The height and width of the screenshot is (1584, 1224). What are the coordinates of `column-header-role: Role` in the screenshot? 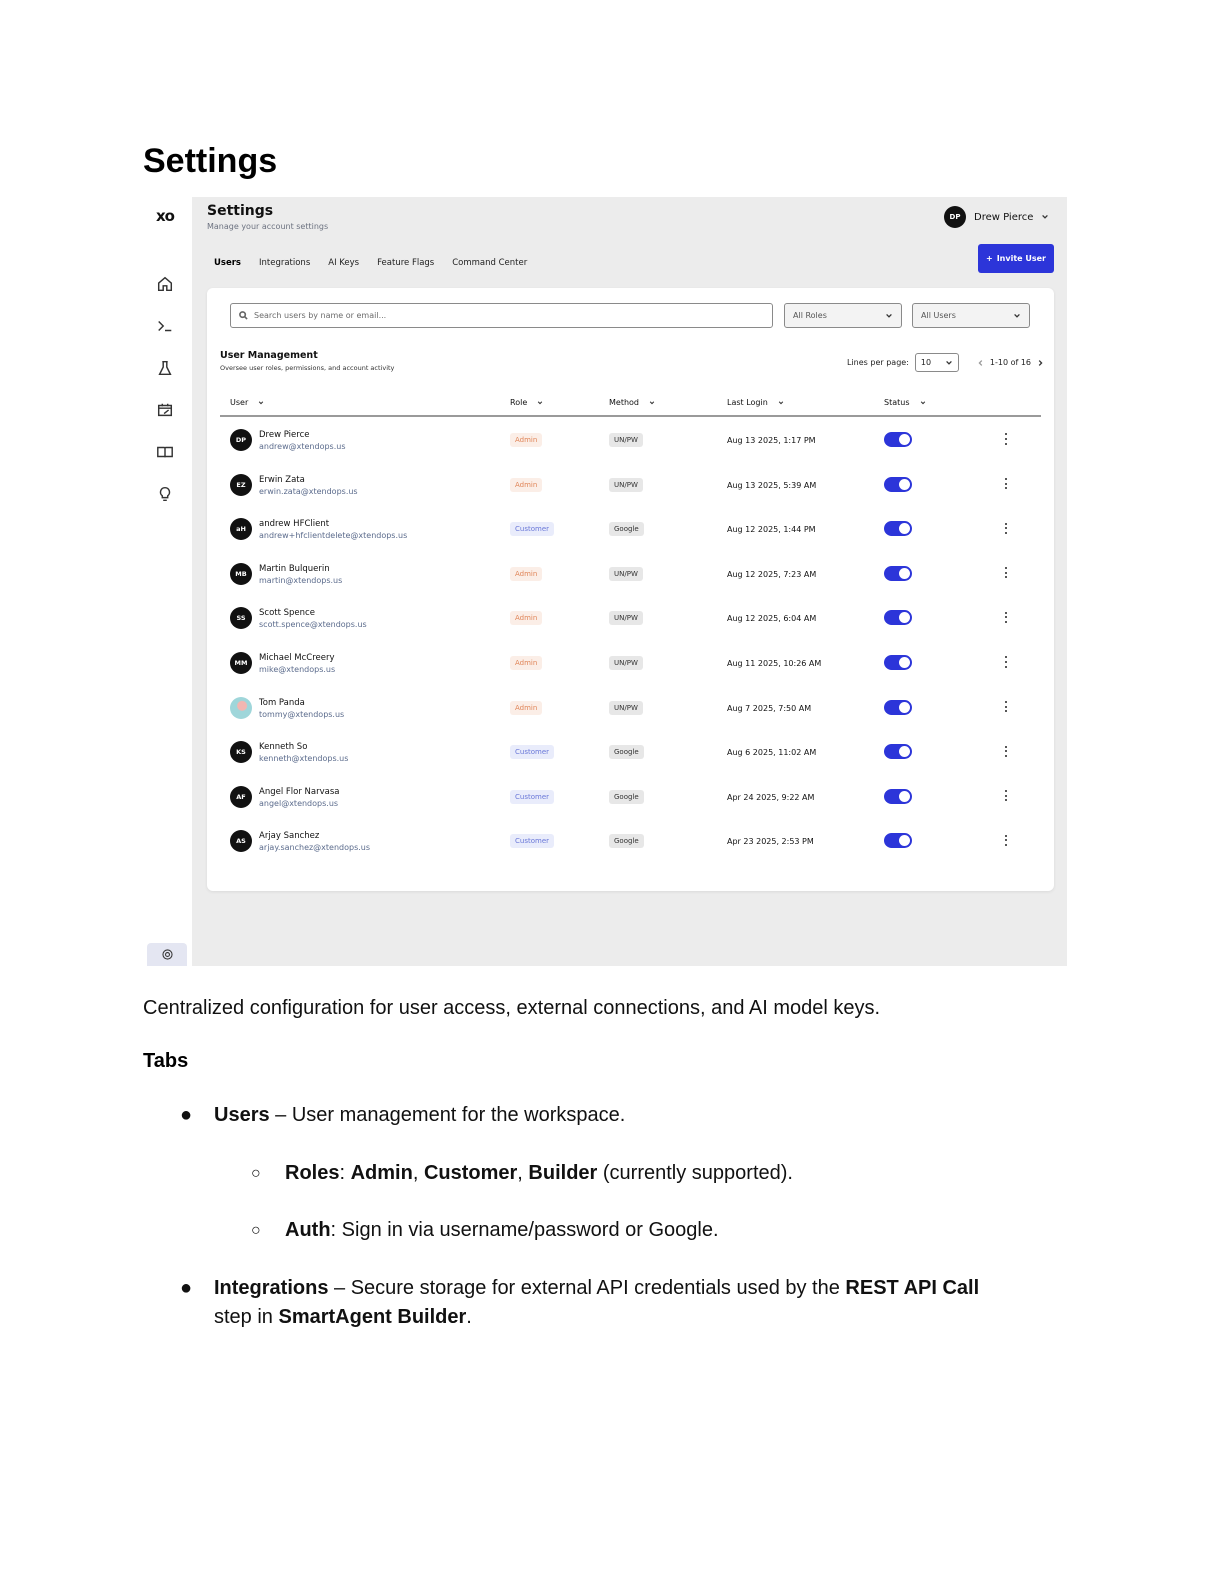 It's located at (526, 402).